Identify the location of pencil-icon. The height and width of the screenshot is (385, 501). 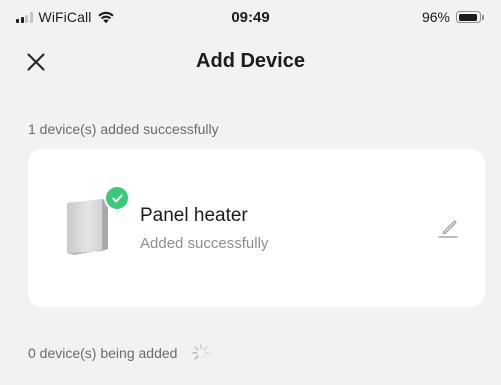
(448, 229).